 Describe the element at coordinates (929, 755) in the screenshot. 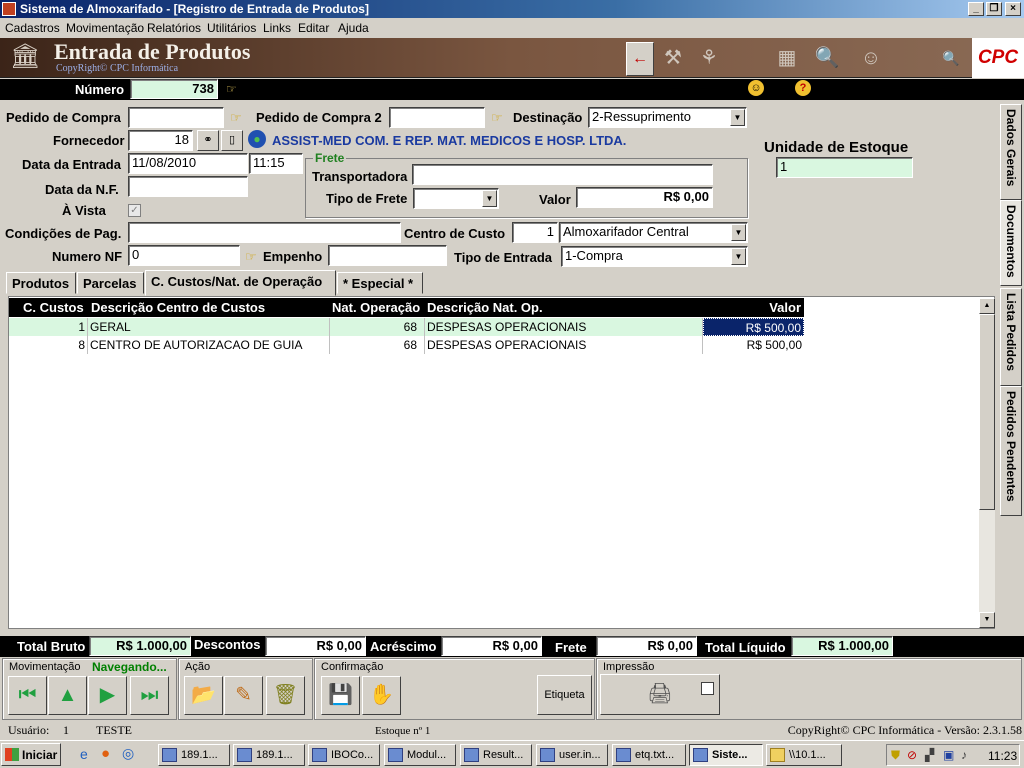

I see `network-icon: ▞` at that location.